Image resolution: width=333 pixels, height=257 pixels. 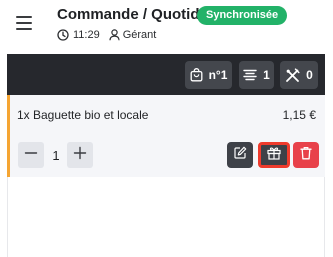 I want to click on shopping-bag-icon, so click(x=199, y=75).